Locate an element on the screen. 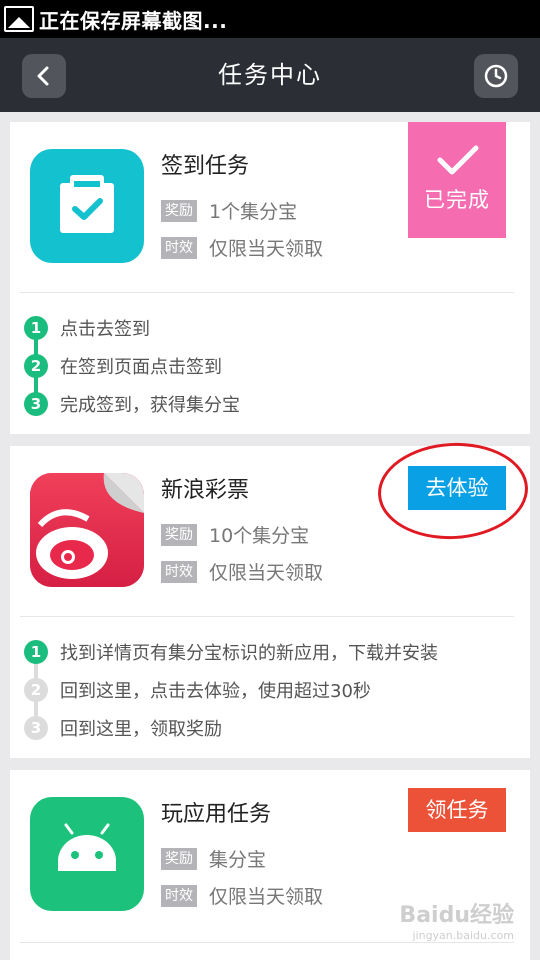 The image size is (540, 960). reward-value: 10个集分宝 is located at coordinates (259, 536).